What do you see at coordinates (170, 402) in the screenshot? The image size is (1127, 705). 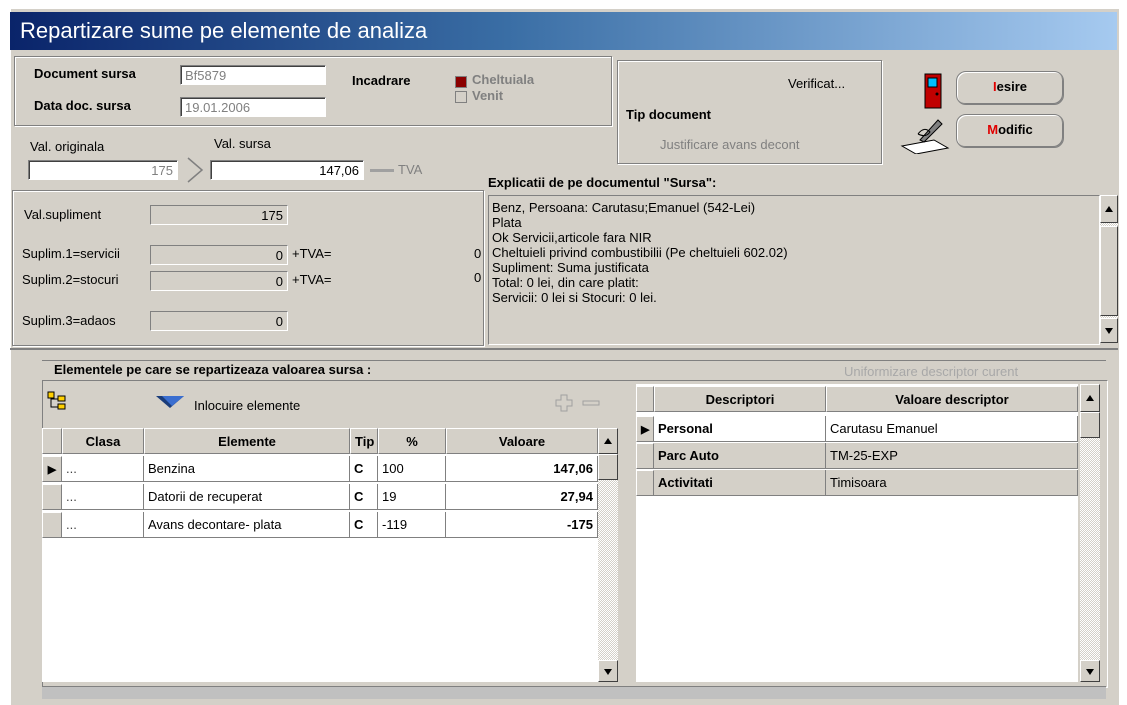 I see `replace-triangle-icon` at bounding box center [170, 402].